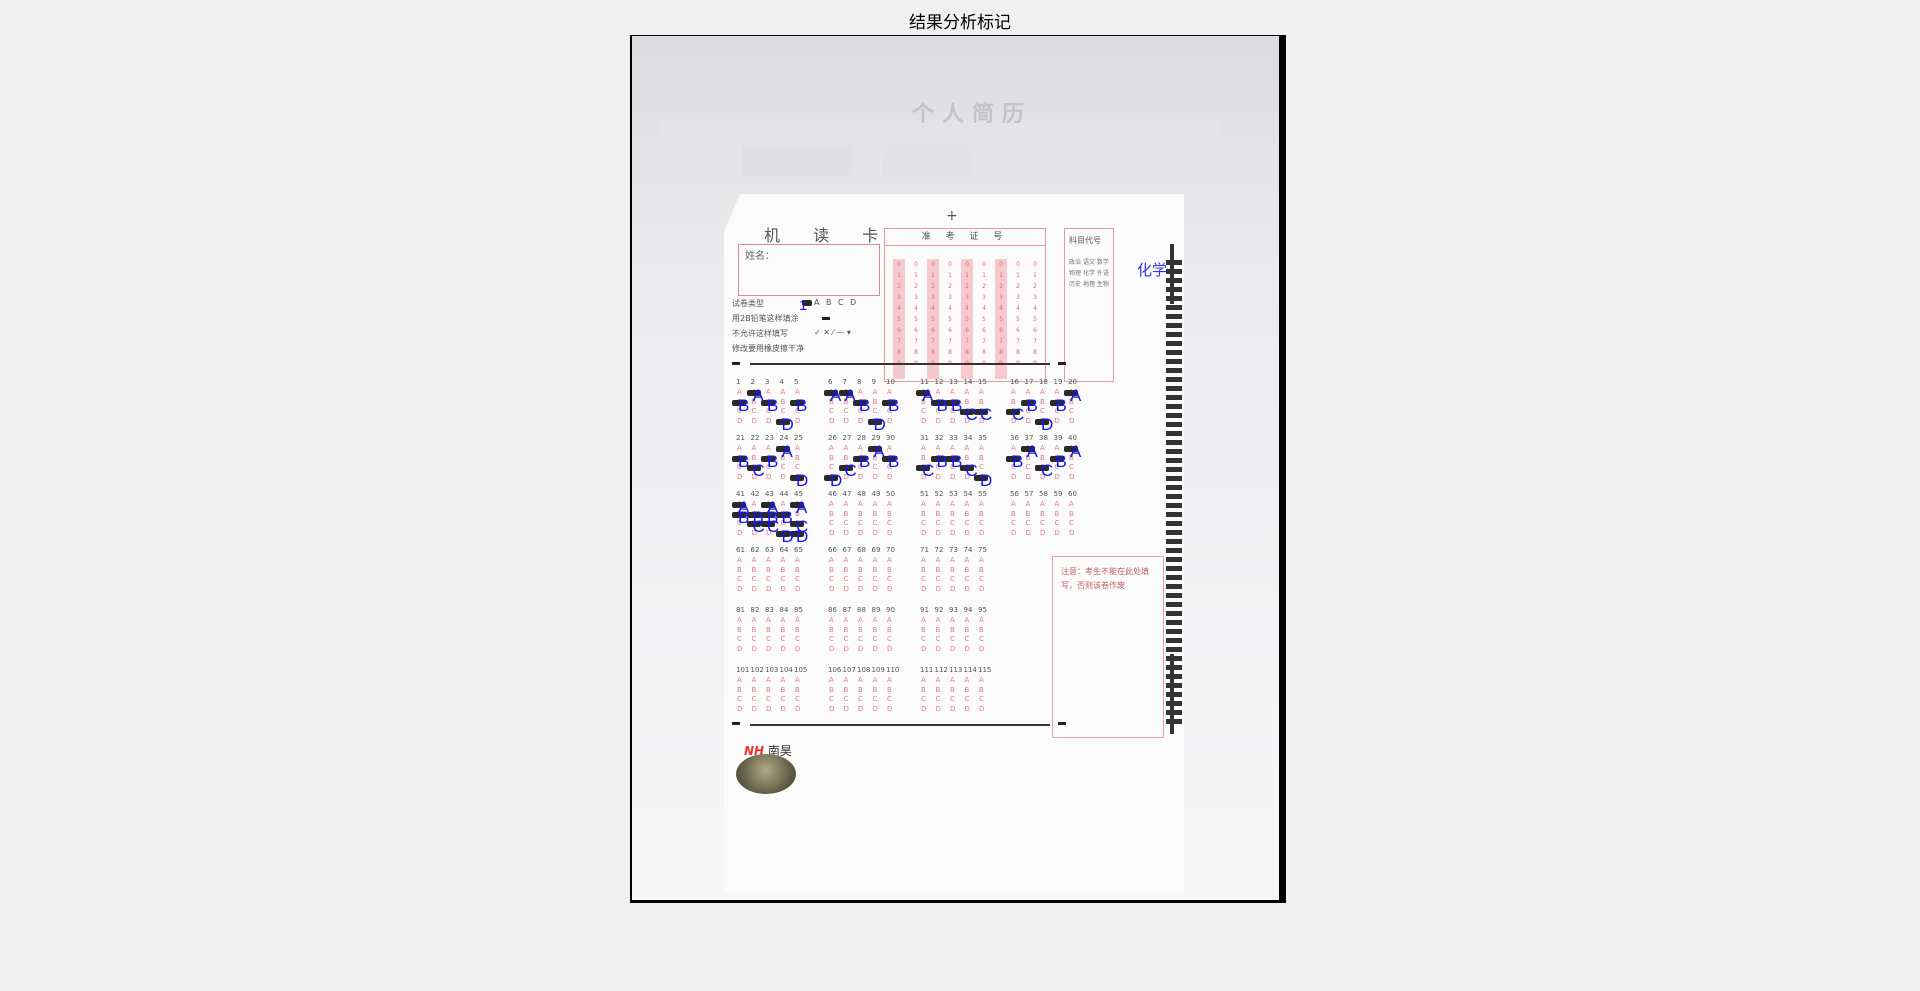 The width and height of the screenshot is (1920, 991). Describe the element at coordinates (760, 256) in the screenshot. I see `name-label: 姓名：` at that location.